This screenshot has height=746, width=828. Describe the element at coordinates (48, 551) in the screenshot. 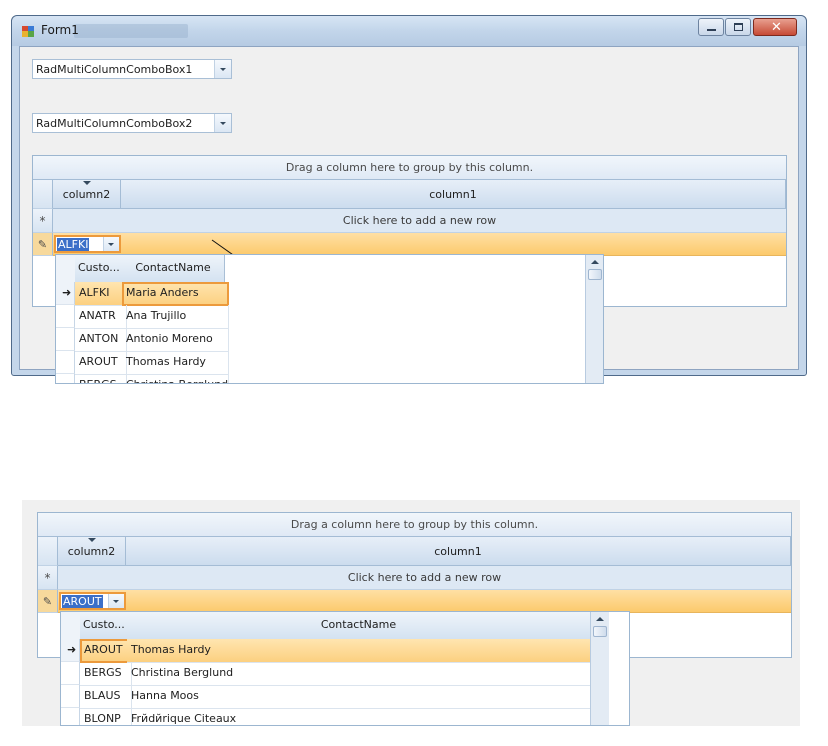

I see `header-row-indicator` at that location.